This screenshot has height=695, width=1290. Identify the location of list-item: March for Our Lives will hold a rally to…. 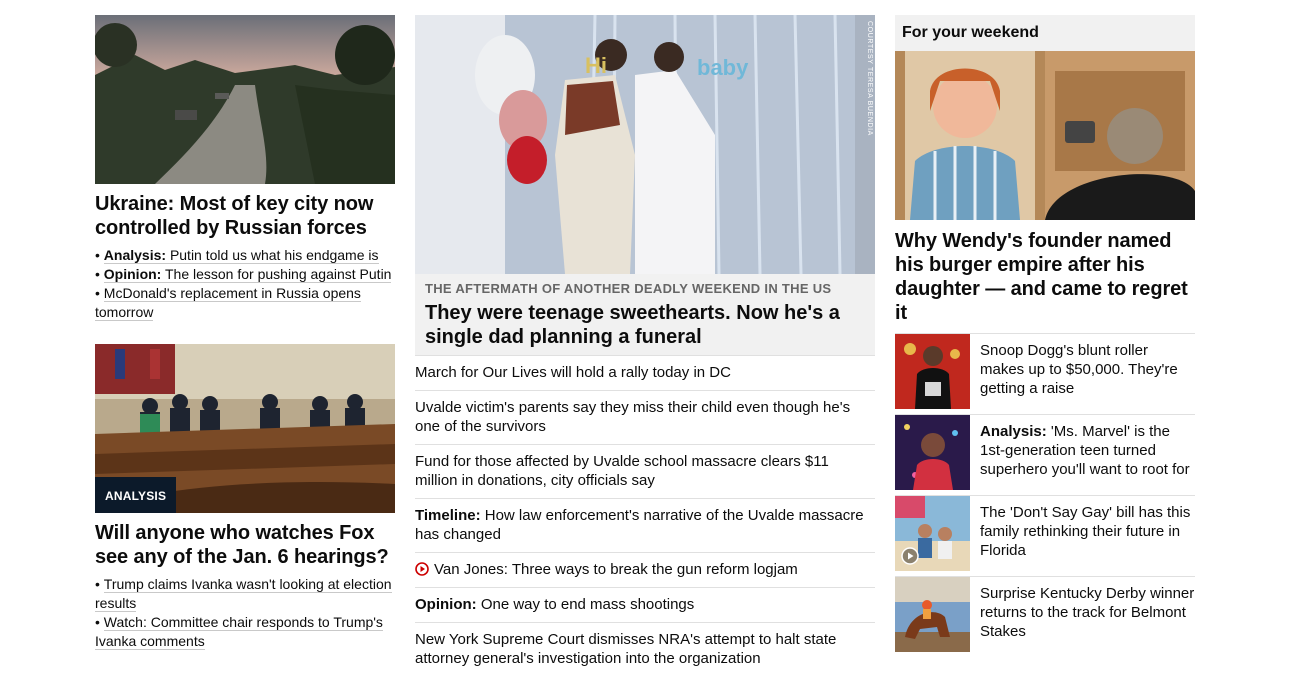
(645, 372).